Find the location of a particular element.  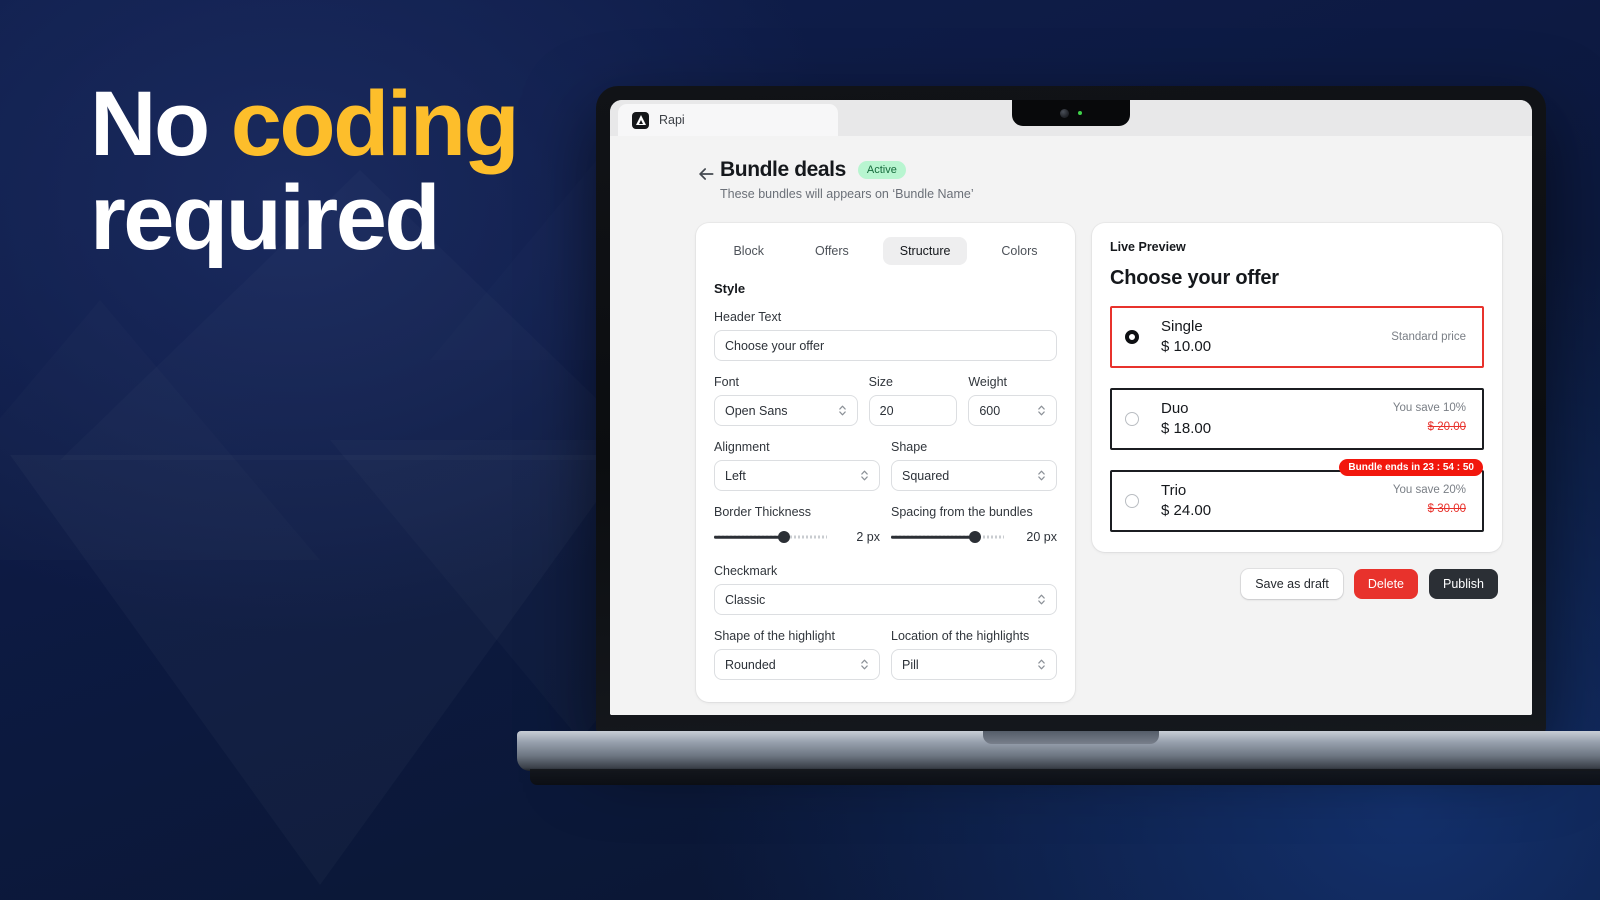

settings-tab-bar: Block Offers Structure Colors is located at coordinates (885, 252).